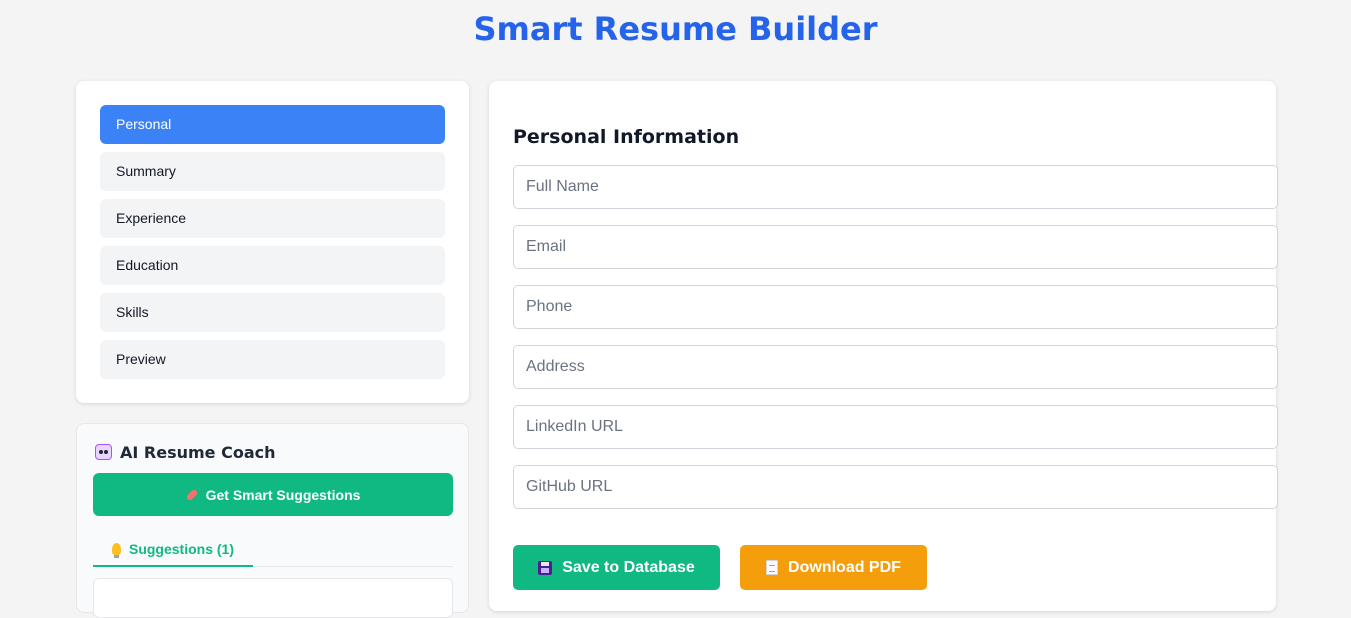 The height and width of the screenshot is (618, 1351). I want to click on document-icon, so click(772, 567).